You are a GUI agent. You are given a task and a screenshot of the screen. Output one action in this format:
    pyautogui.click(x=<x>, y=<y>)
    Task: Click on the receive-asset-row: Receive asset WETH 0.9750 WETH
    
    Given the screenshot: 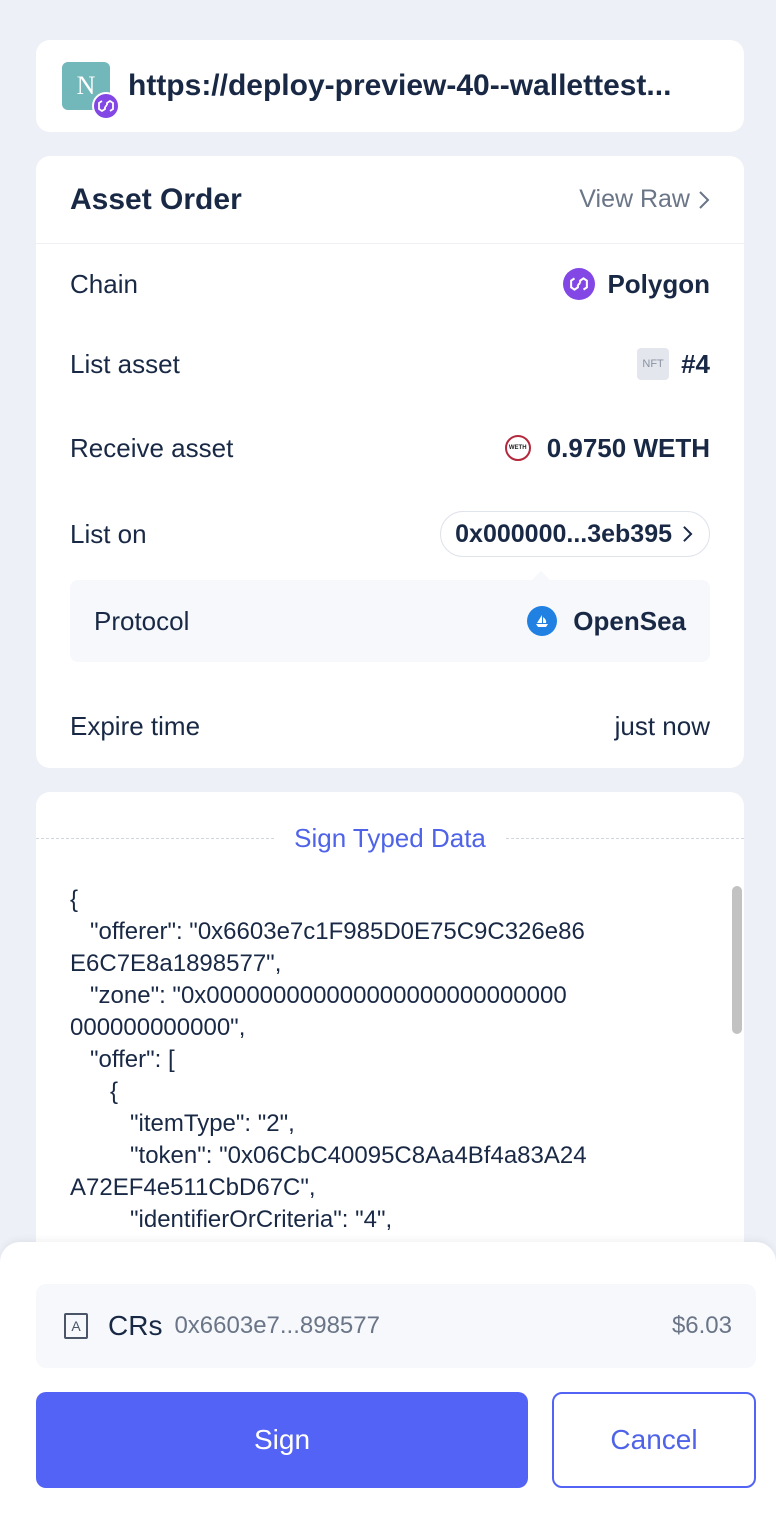 What is the action you would take?
    pyautogui.click(x=390, y=448)
    